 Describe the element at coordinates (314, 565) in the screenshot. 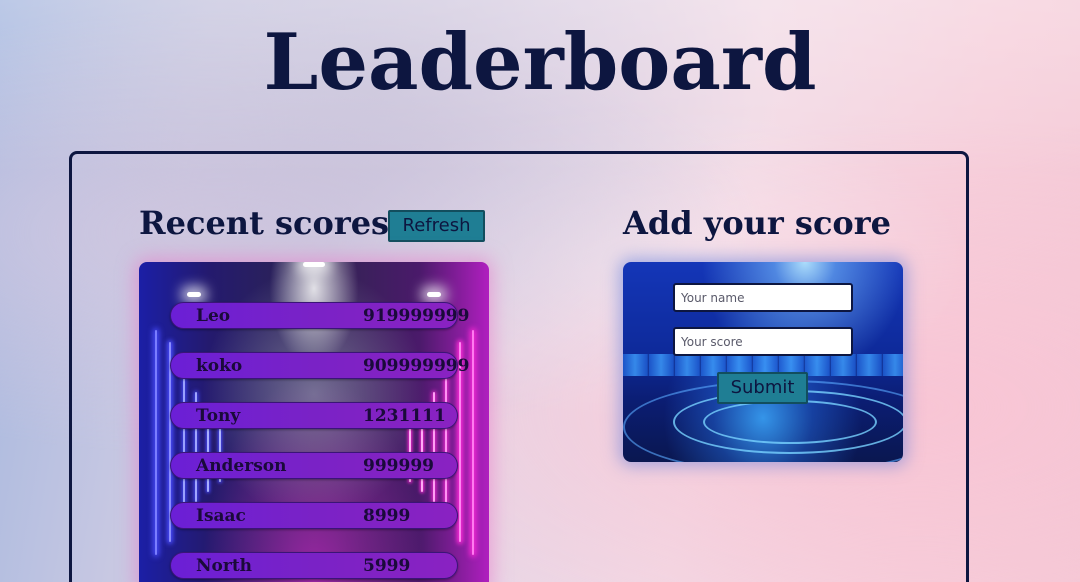

I see `score-row: North 5999` at that location.